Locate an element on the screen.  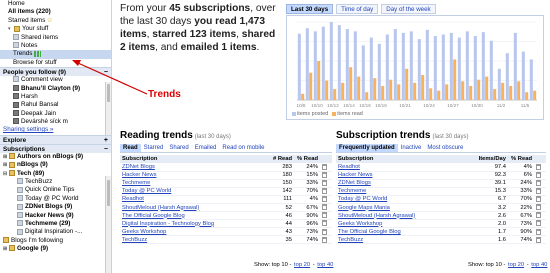
reading-tab-0: Read is located at coordinates (130, 148).